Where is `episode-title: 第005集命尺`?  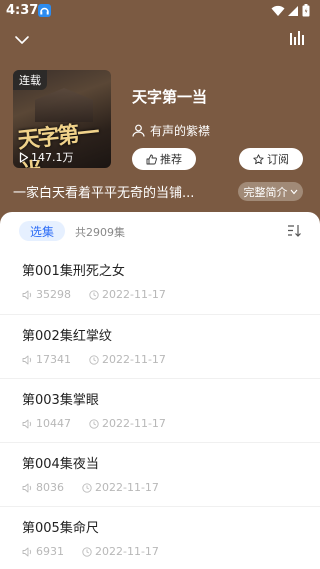
episode-title: 第005集命尺 is located at coordinates (60, 528).